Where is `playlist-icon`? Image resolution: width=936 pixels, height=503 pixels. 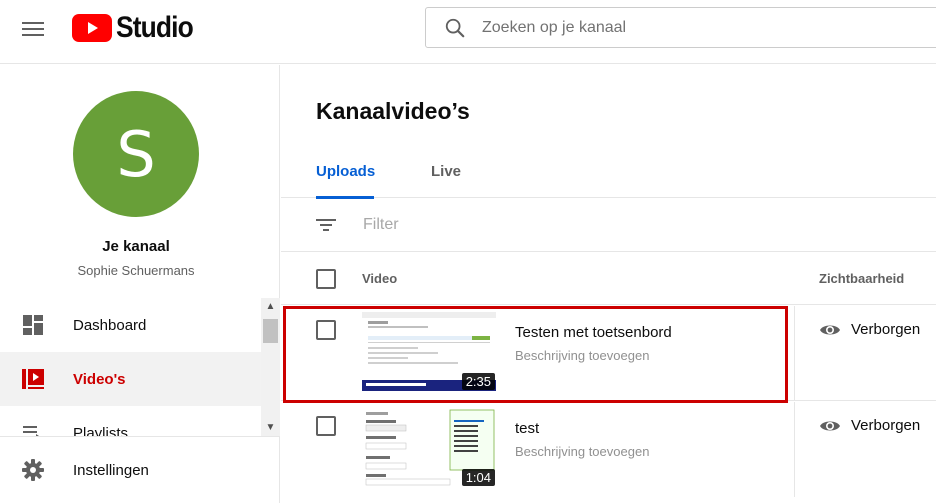 playlist-icon is located at coordinates (31, 431).